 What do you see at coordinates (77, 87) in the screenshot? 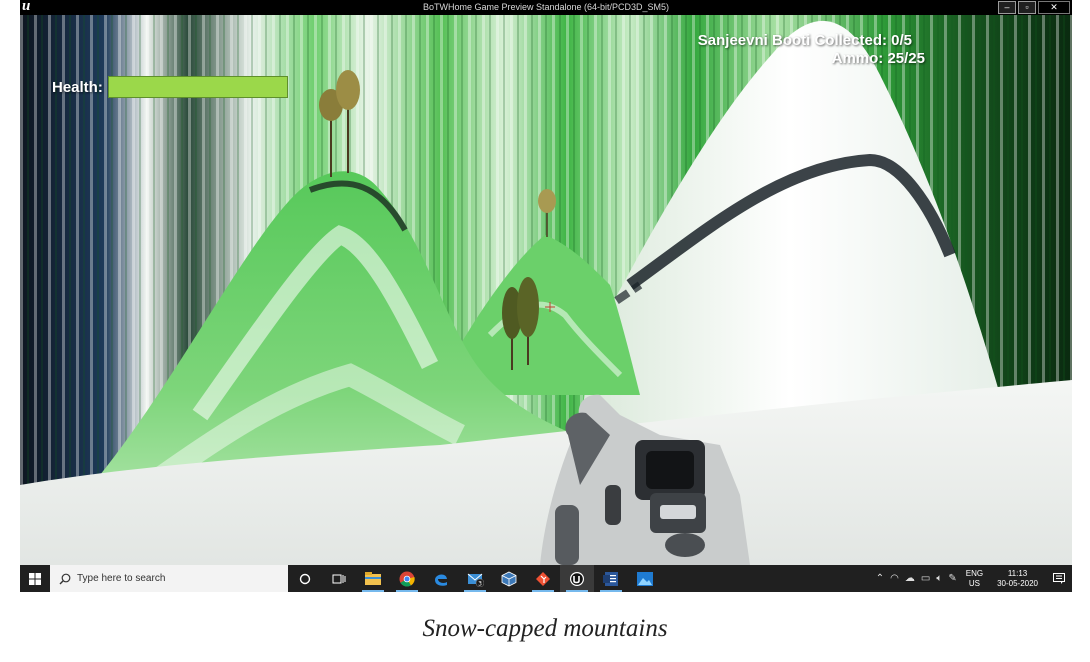
I see `health-label: Health:` at bounding box center [77, 87].